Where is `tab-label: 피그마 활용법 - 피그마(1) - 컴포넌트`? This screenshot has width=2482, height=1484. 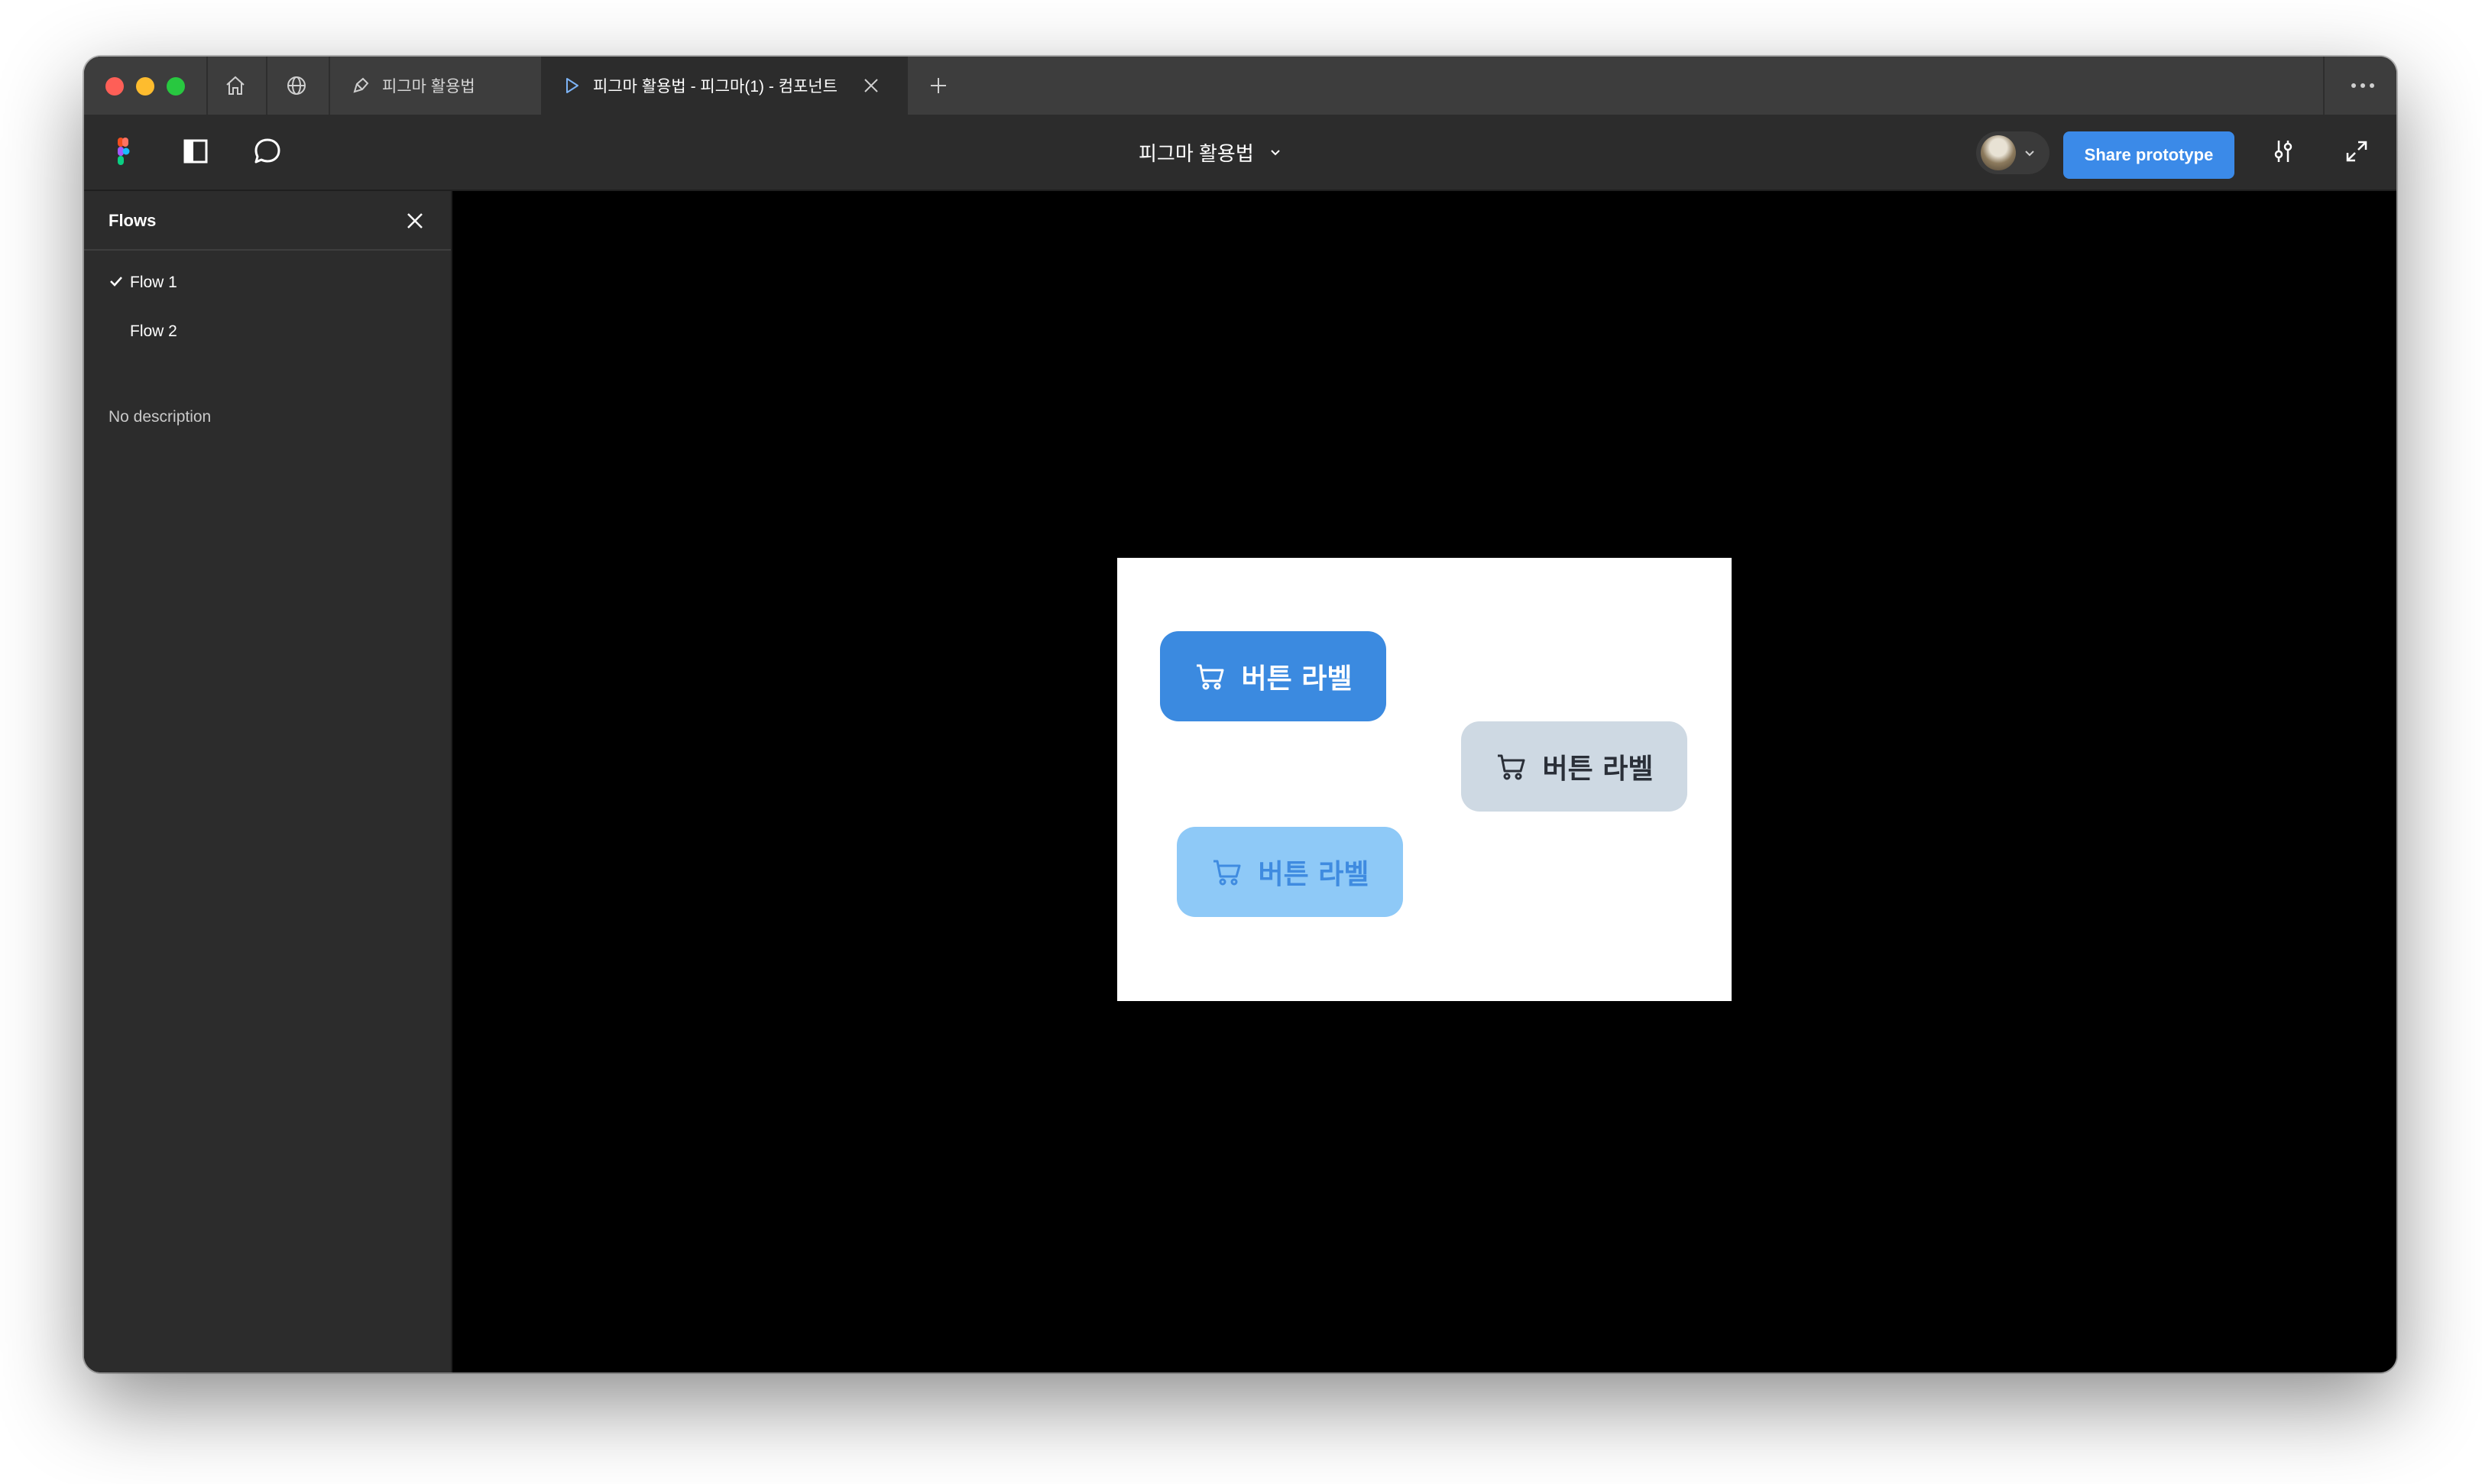 tab-label: 피그마 활용법 - 피그마(1) - 컴포넌트 is located at coordinates (715, 87).